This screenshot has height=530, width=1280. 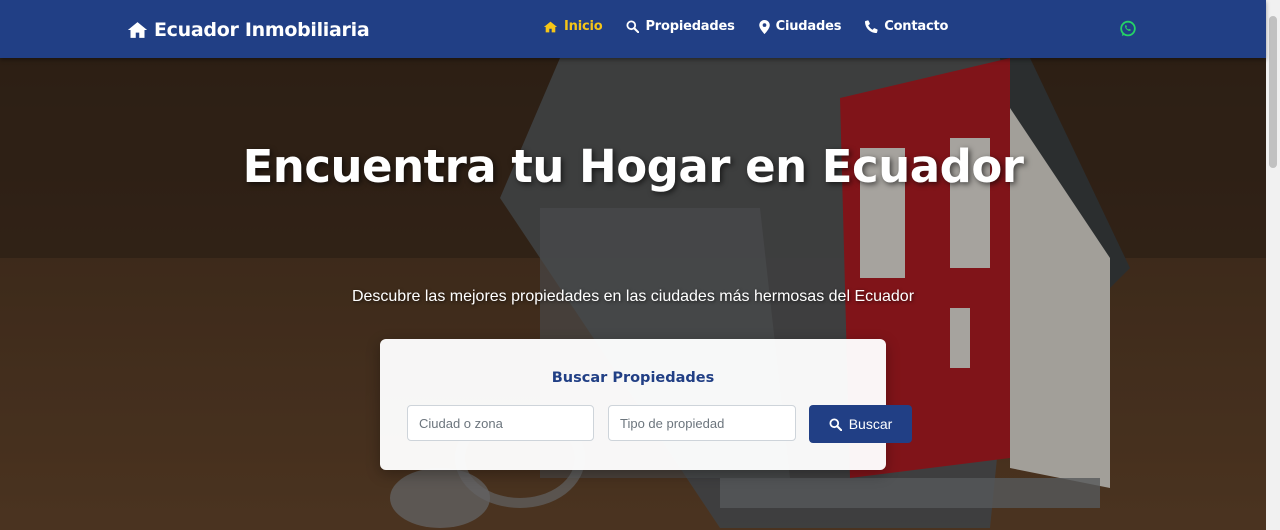 I want to click on whatsapp-link, so click(x=1128, y=31).